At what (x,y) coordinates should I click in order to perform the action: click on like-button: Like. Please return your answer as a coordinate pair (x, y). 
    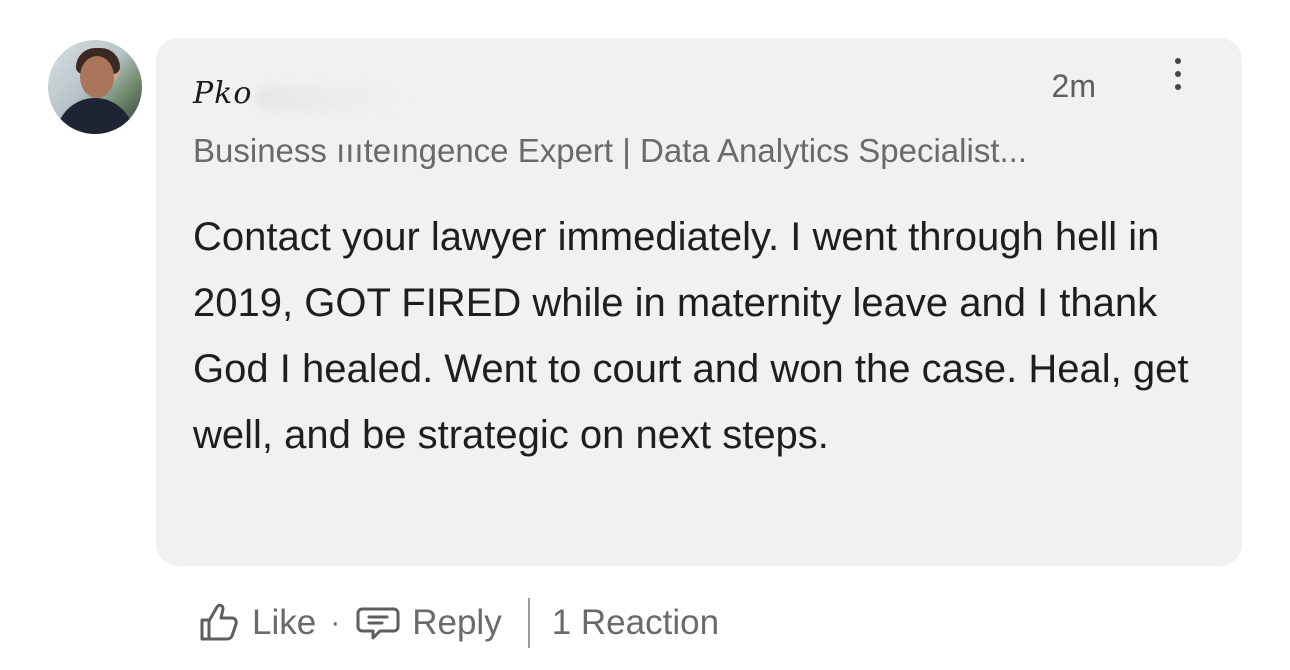
    Looking at the image, I should click on (255, 623).